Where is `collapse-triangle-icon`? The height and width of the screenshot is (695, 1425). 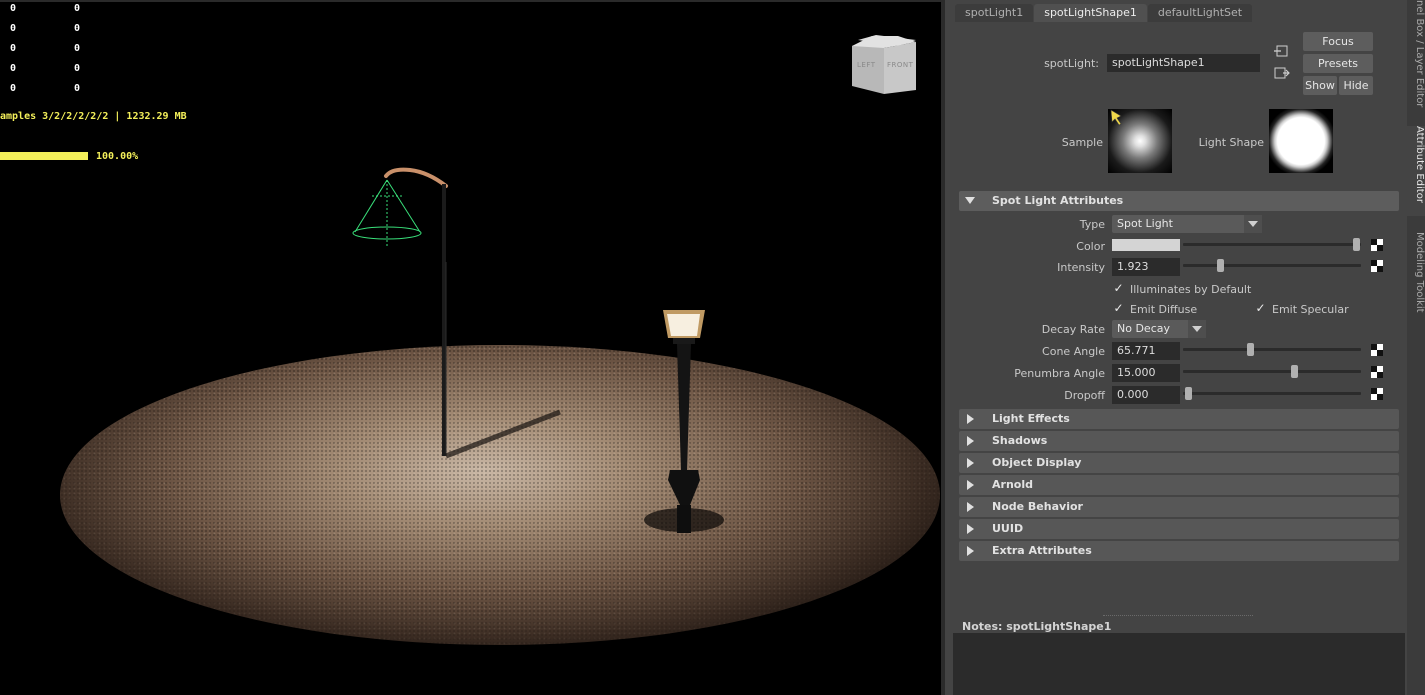 collapse-triangle-icon is located at coordinates (970, 200).